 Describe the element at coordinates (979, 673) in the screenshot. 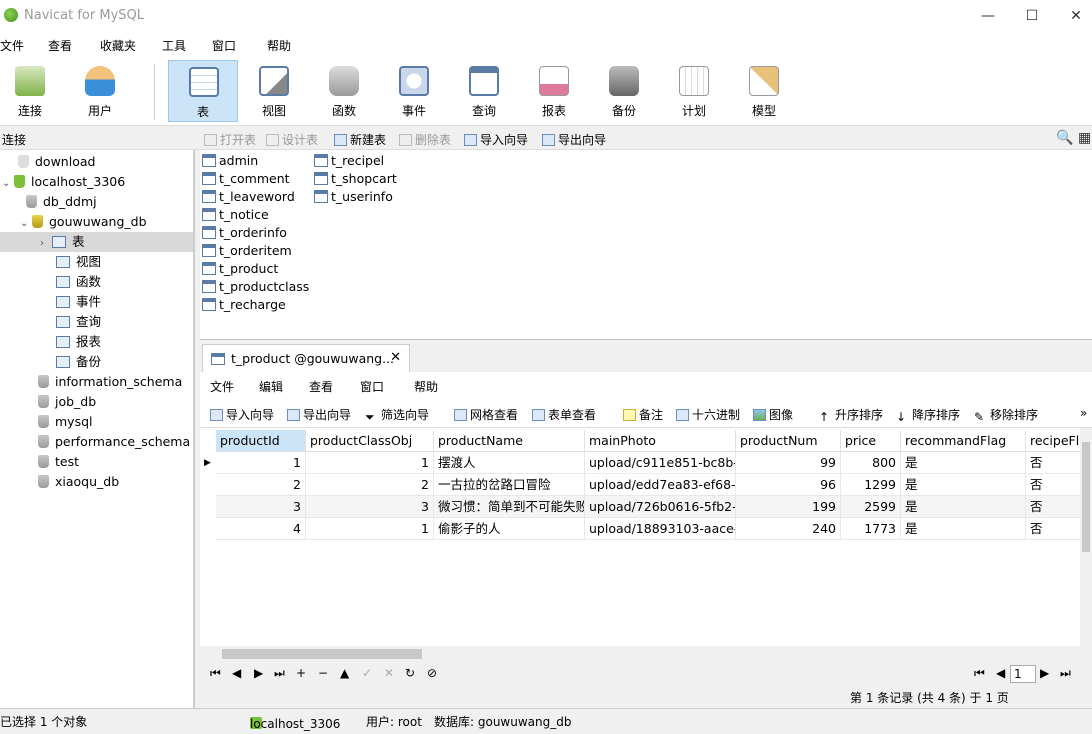

I see `first-page-button: ⏮` at that location.